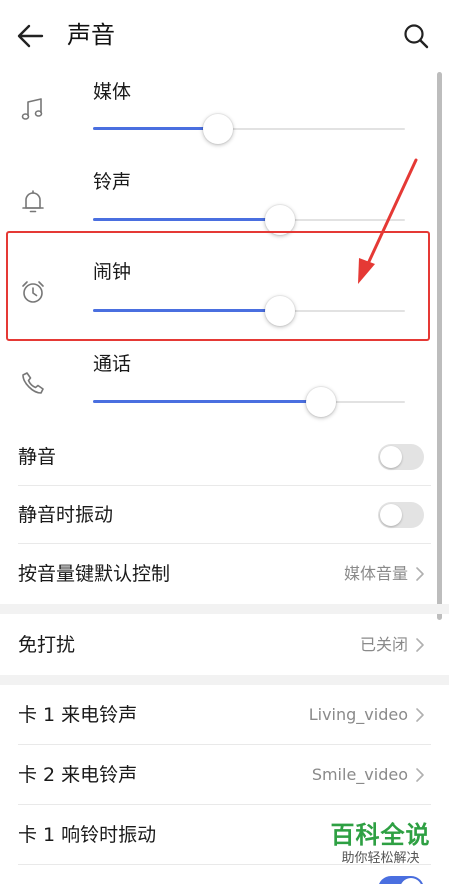 The height and width of the screenshot is (884, 449). What do you see at coordinates (33, 201) in the screenshot?
I see `bell-icon` at bounding box center [33, 201].